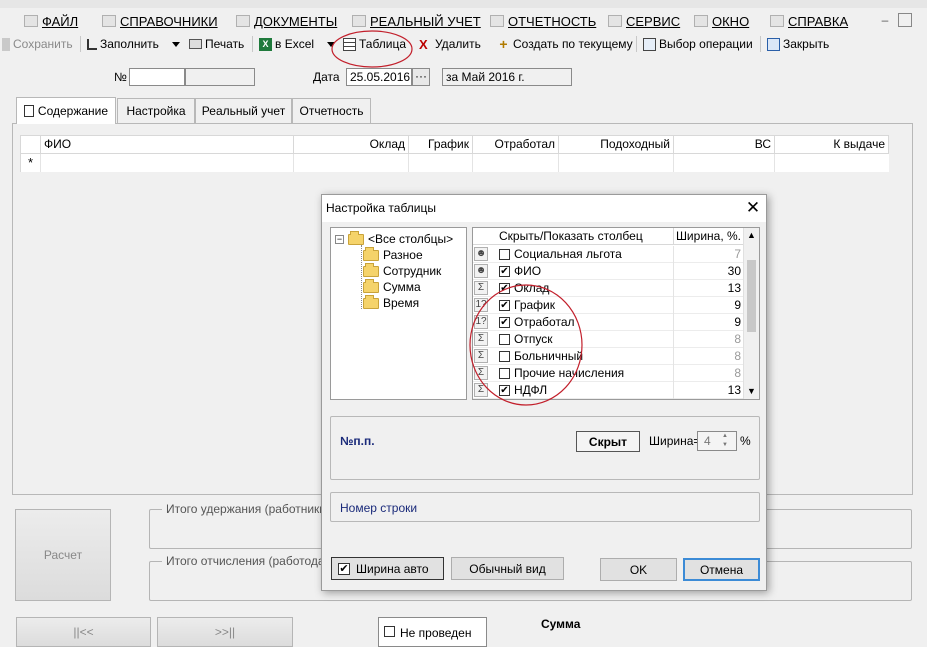 Image resolution: width=927 pixels, height=647 pixels. What do you see at coordinates (564, 44) in the screenshot?
I see `create-from-current-button: + Создать по текущему` at bounding box center [564, 44].